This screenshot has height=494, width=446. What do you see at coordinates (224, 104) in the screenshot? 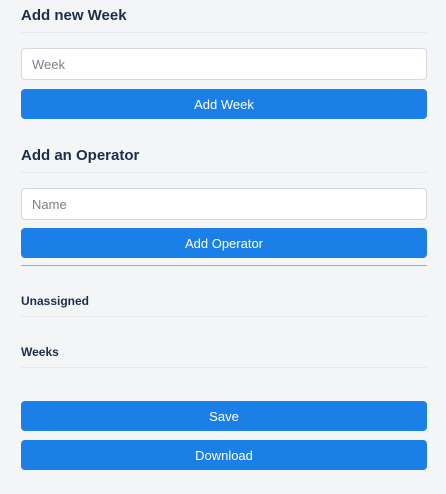
I see `add-week-button: Add Week` at bounding box center [224, 104].